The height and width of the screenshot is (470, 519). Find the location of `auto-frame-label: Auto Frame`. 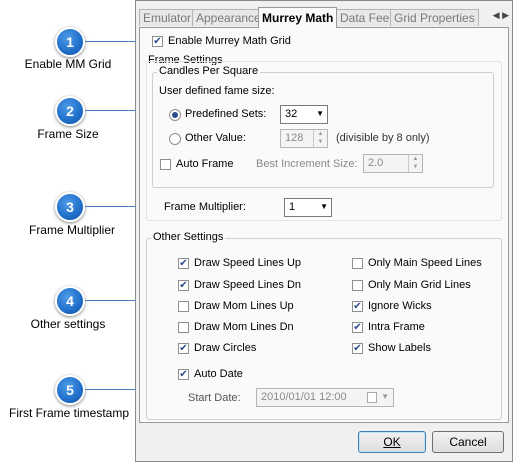

auto-frame-label: Auto Frame is located at coordinates (205, 164).